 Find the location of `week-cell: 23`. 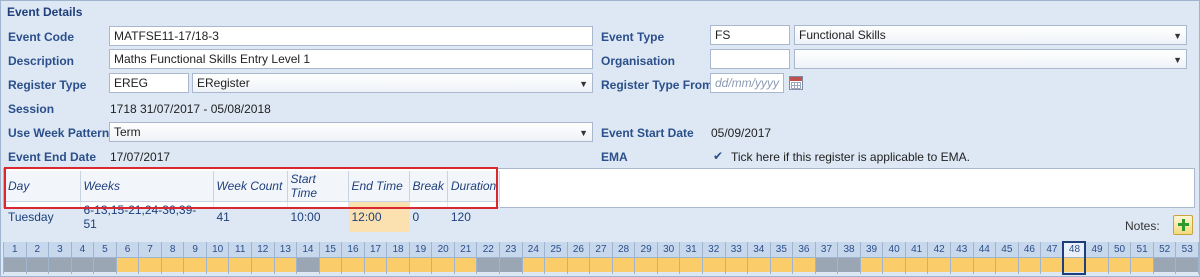

week-cell: 23 is located at coordinates (510, 258).